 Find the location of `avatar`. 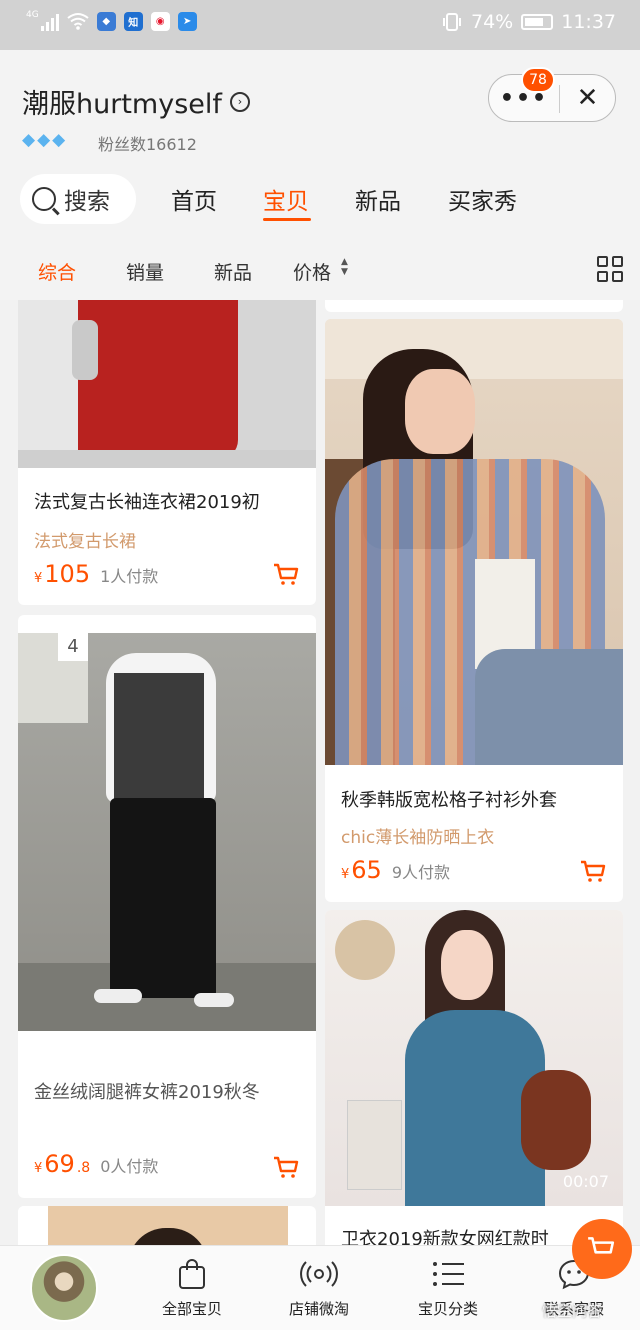

avatar is located at coordinates (64, 1288).